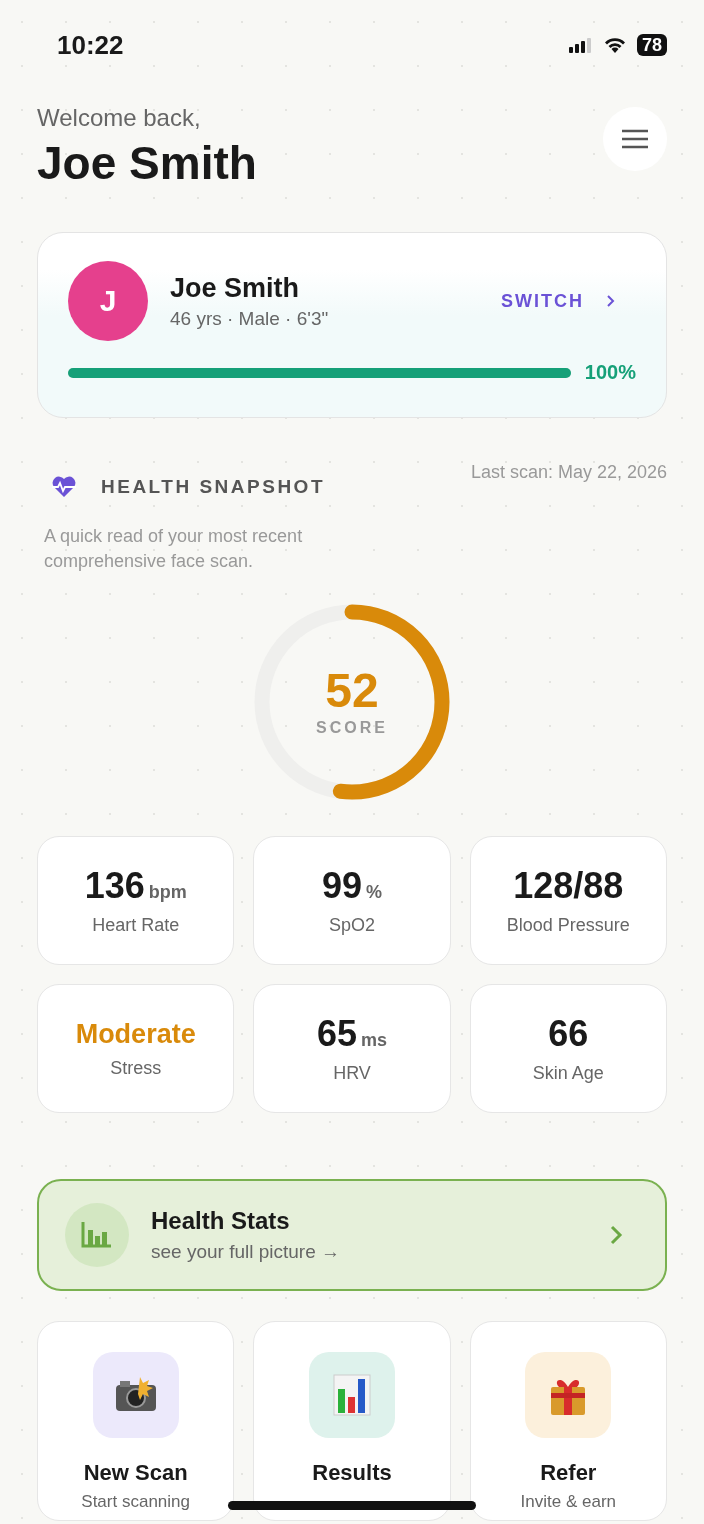  I want to click on action-title: Refer, so click(568, 1473).